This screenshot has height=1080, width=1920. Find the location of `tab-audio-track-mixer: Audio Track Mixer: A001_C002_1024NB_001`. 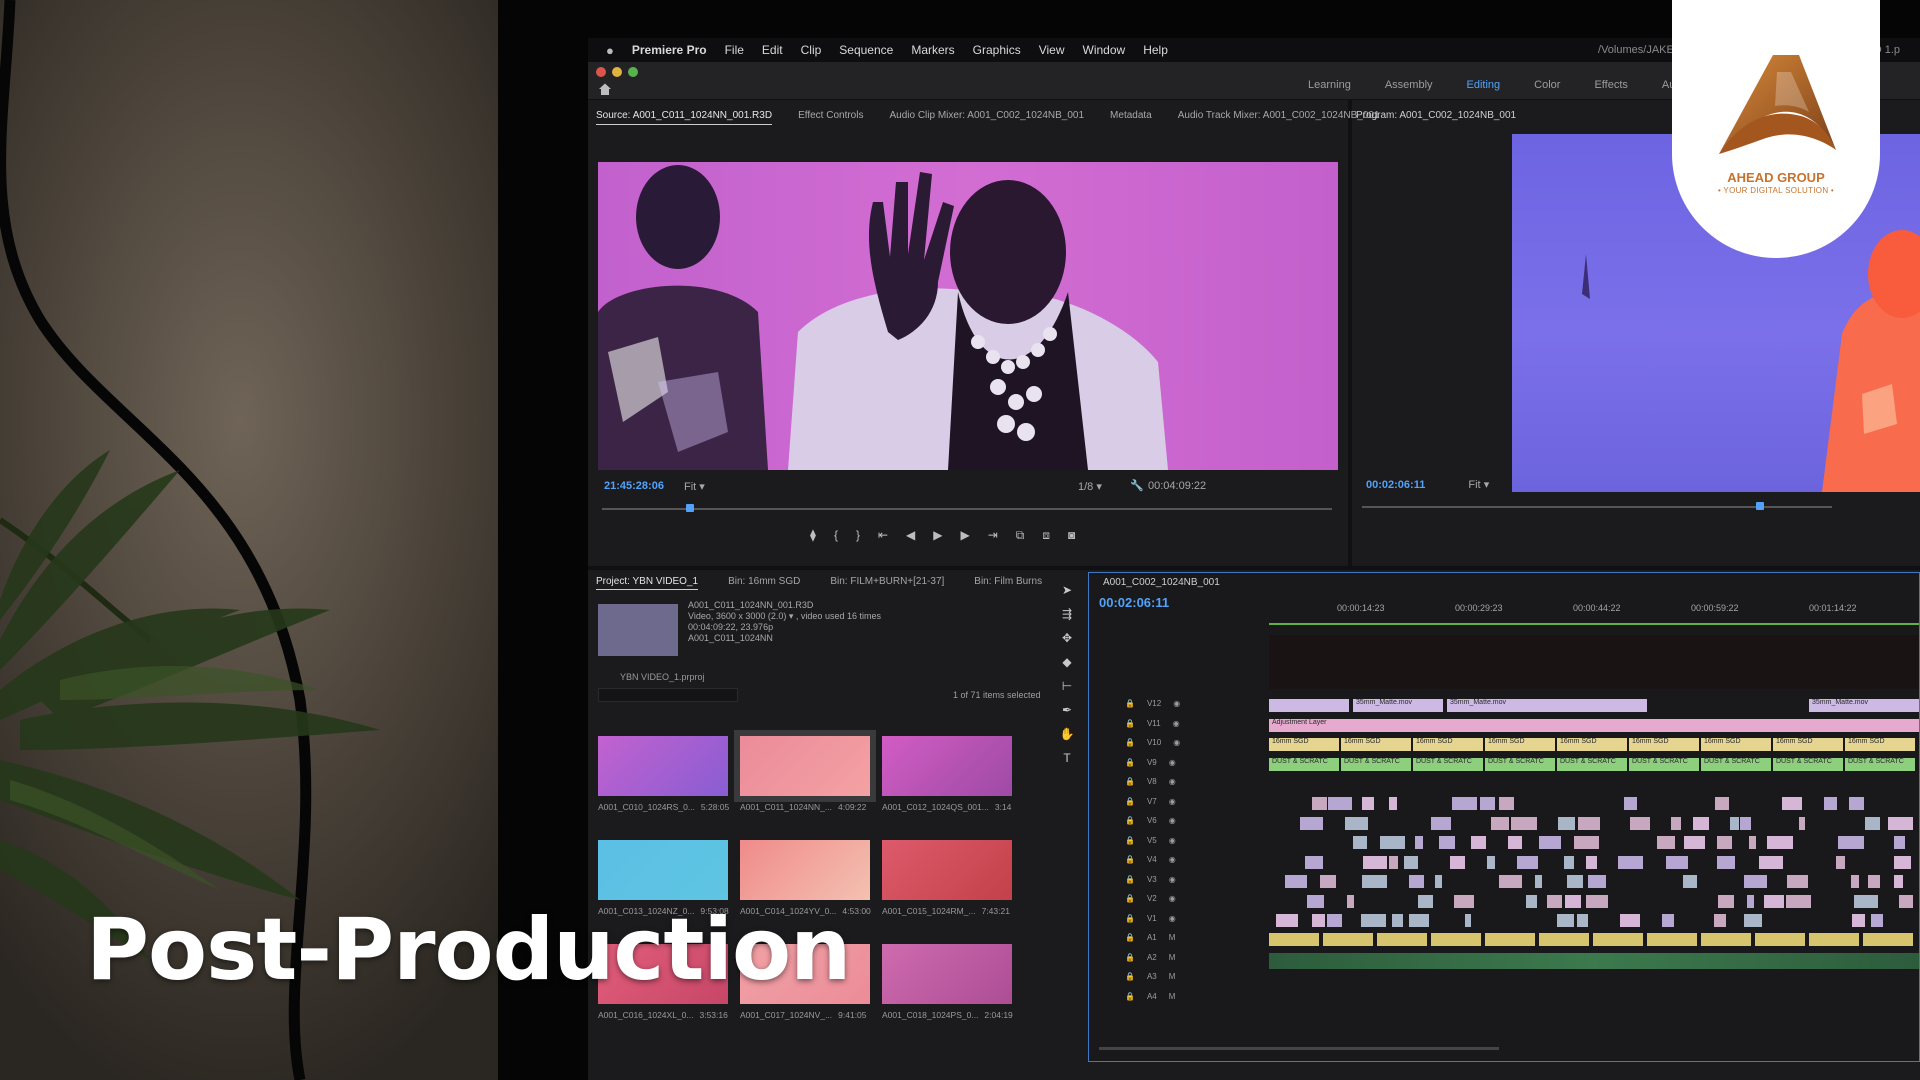

tab-audio-track-mixer: Audio Track Mixer: A001_C002_1024NB_001 is located at coordinates (1279, 117).